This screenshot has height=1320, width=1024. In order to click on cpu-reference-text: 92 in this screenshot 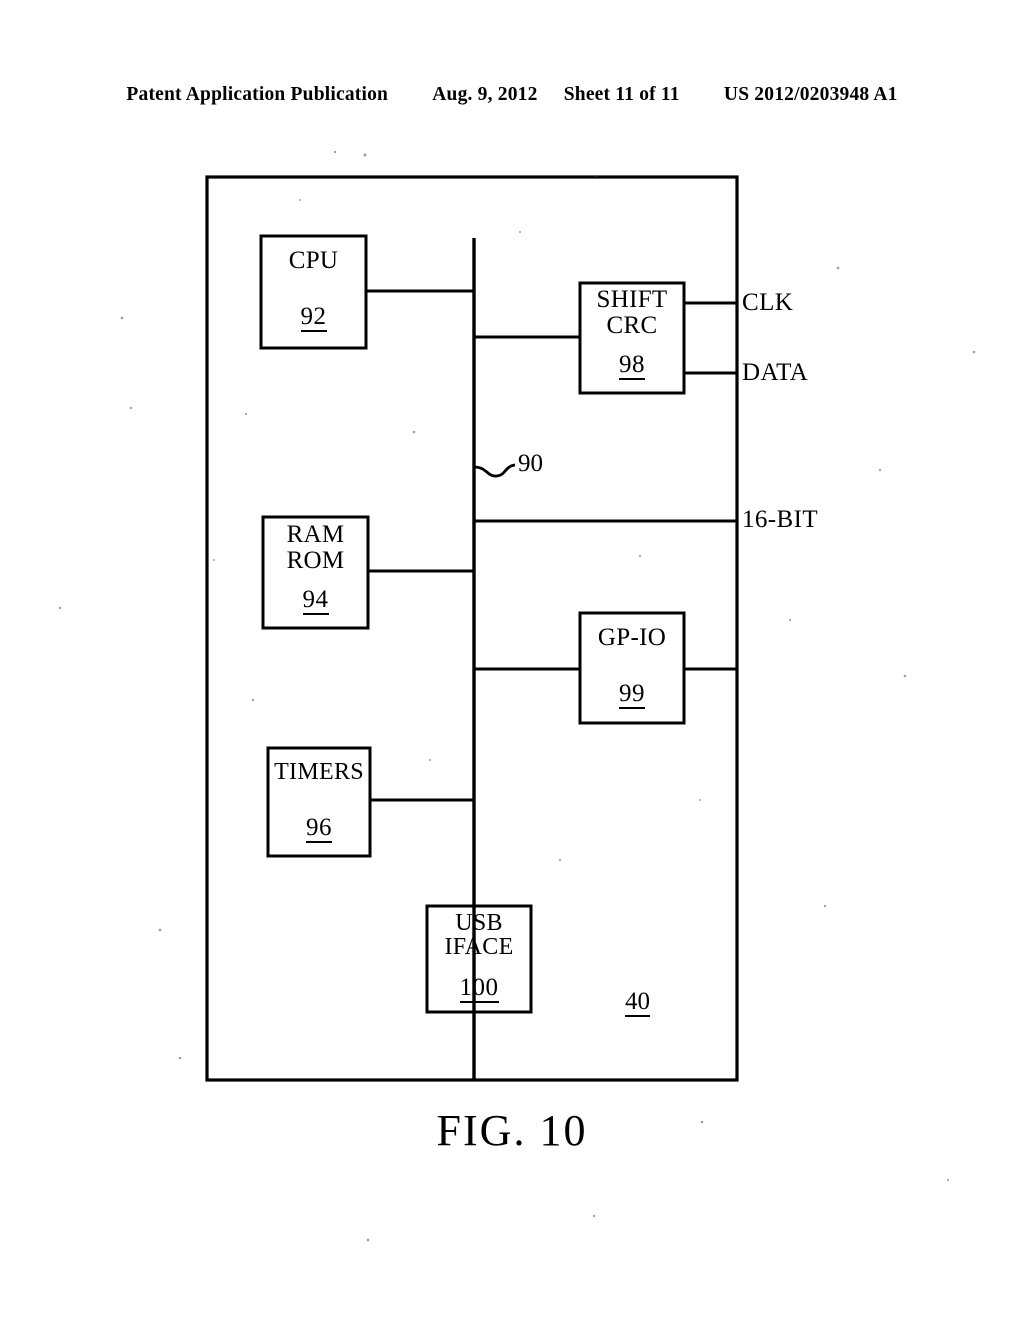, I will do `click(313, 317)`.